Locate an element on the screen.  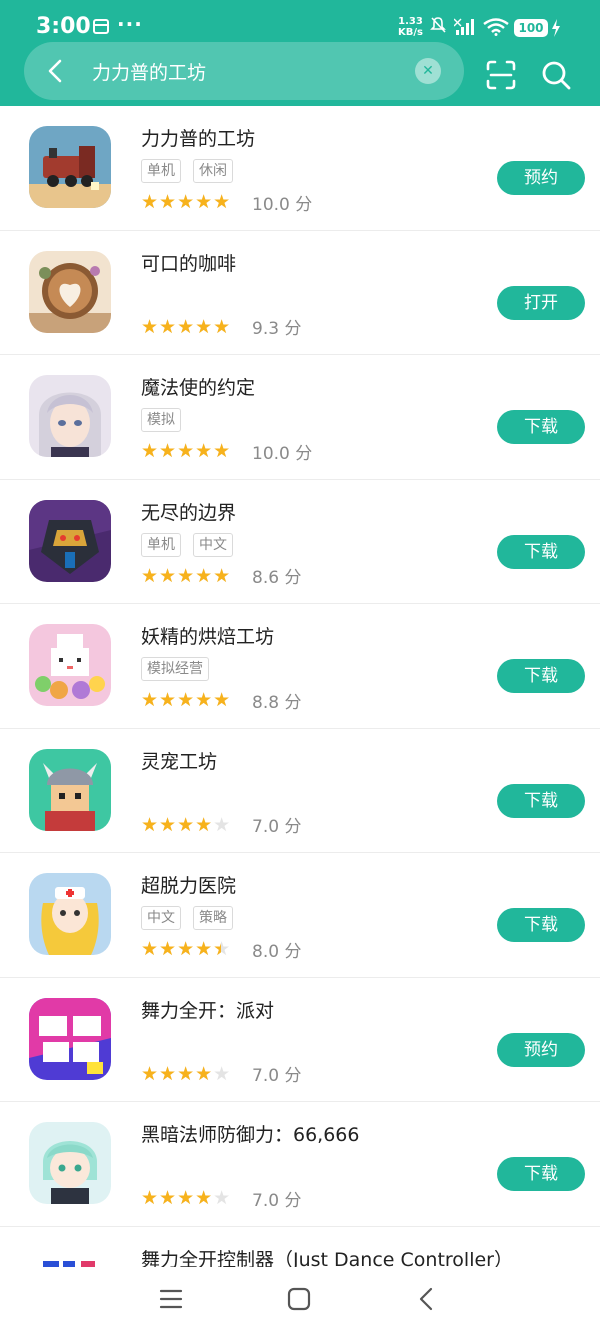
back-nav-icon is located at coordinates (427, 1299).